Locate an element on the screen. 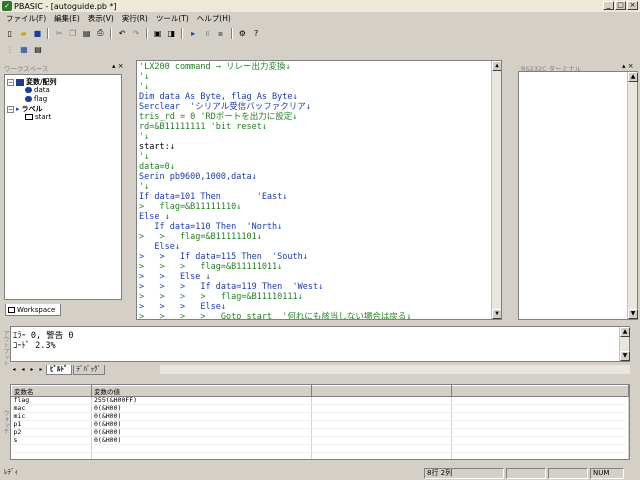 This screenshot has height=480, width=640. build-output: ｴﾗｰ 0, 警告 0 ｺｰﾄﾞ 2.3% ▲ ▼ is located at coordinates (320, 344).